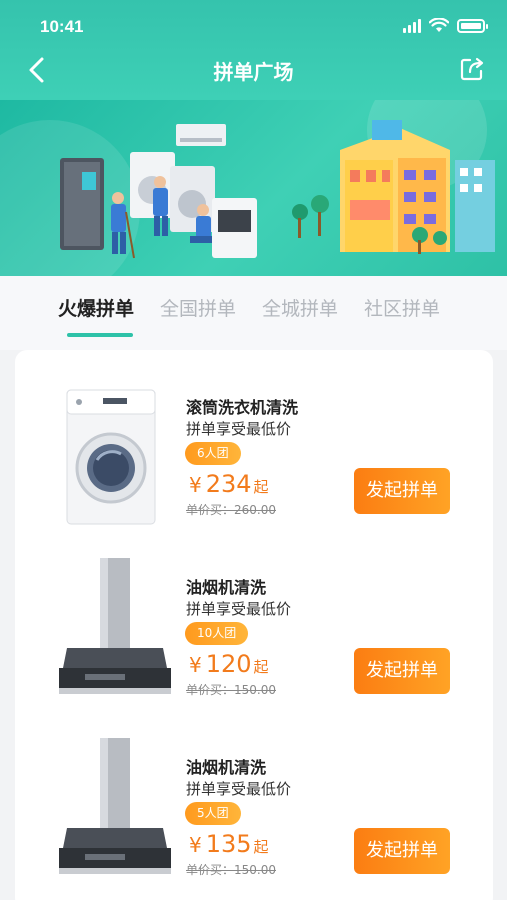 This screenshot has height=900, width=507. I want to click on tab-city: 全城拼单, so click(300, 307).